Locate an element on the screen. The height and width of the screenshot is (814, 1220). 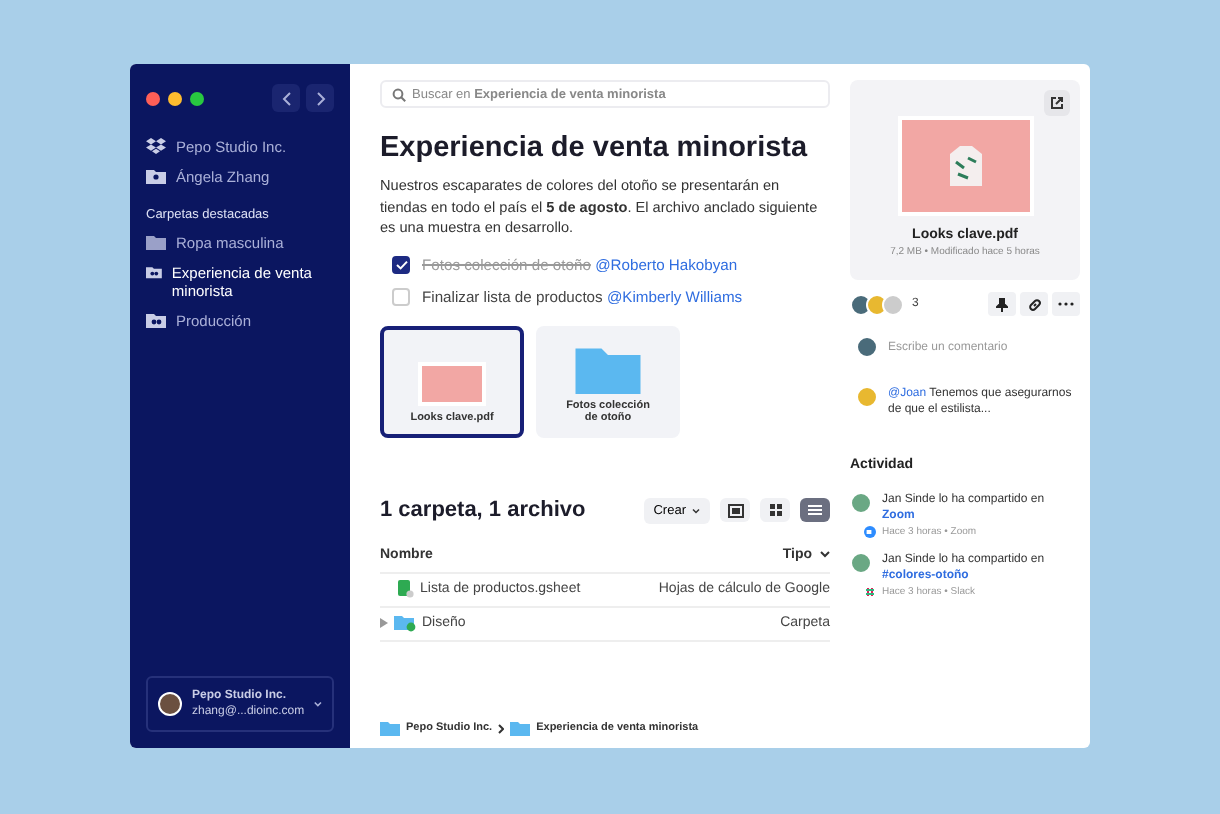
video-badge-icon is located at coordinates (870, 532).